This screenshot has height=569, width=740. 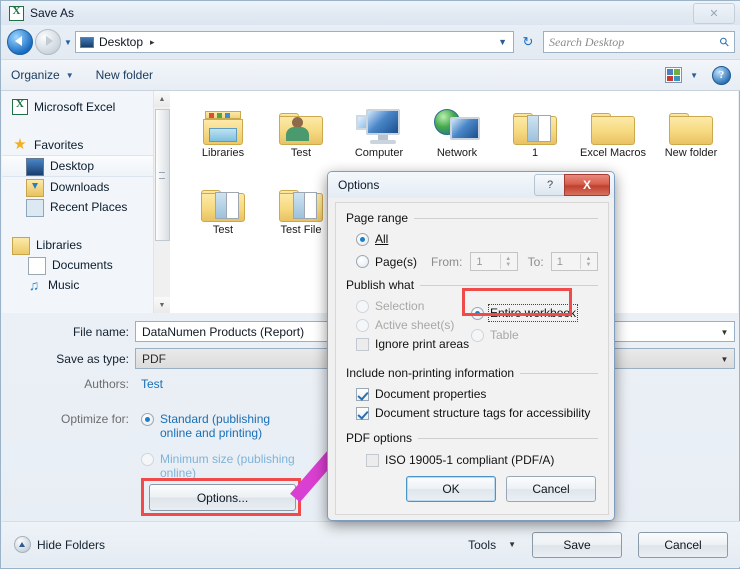 I want to click on page-range-from-input: 1 ▲ ▼, so click(x=494, y=261).